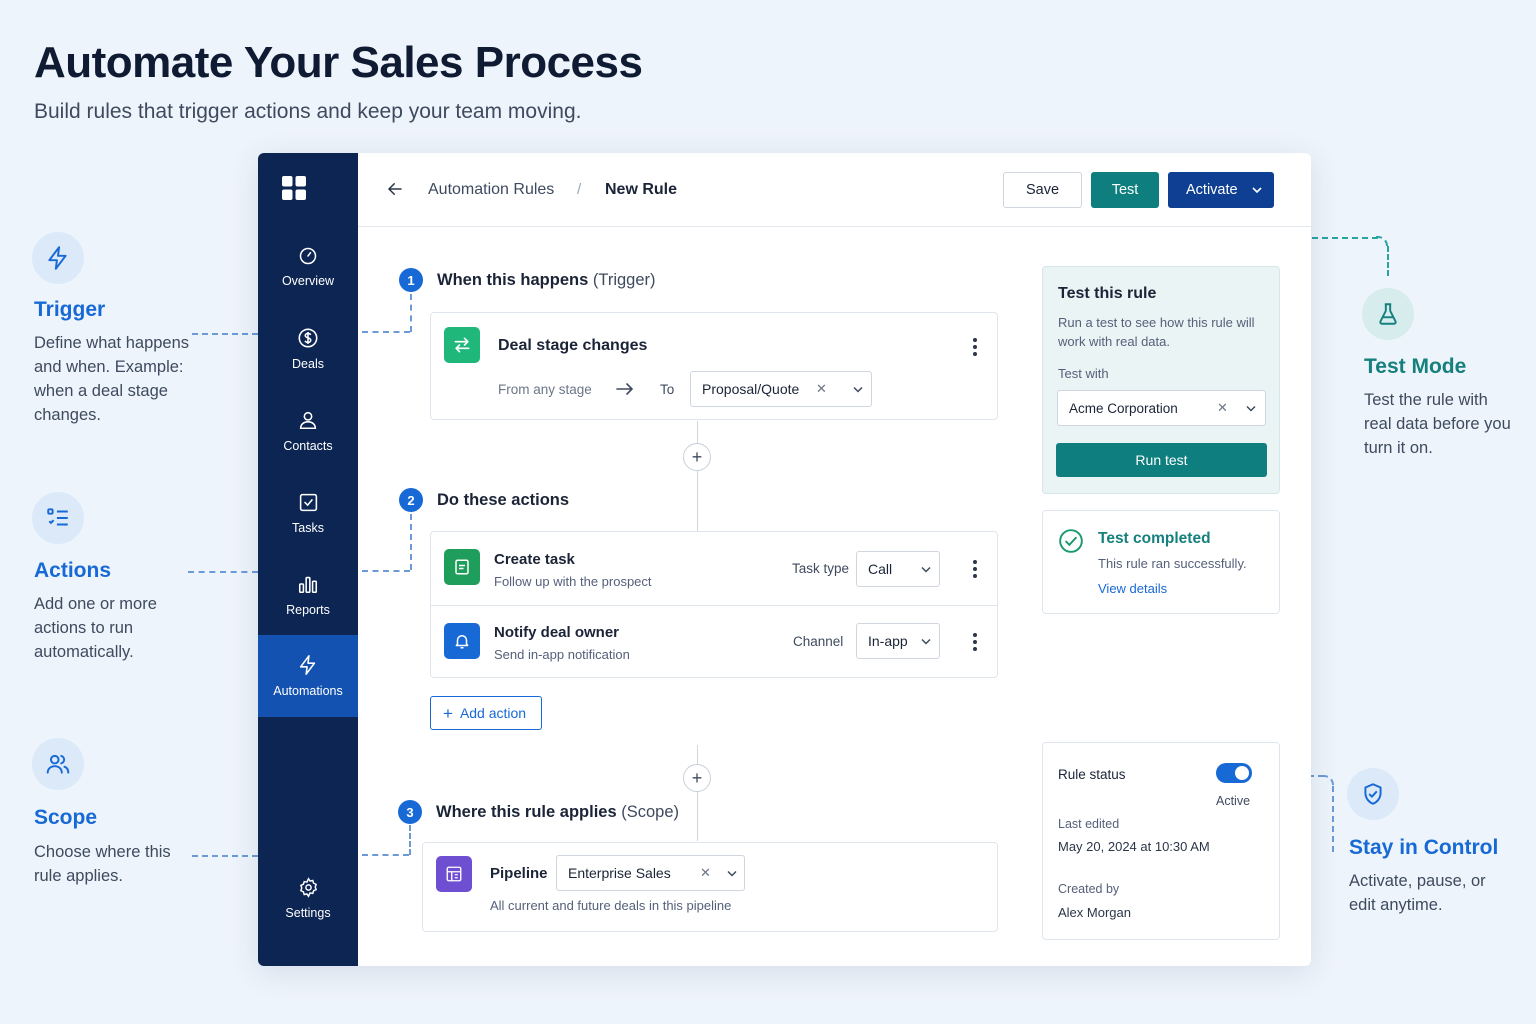 The image size is (1536, 1024). I want to click on activate-button: Activate, so click(1221, 190).